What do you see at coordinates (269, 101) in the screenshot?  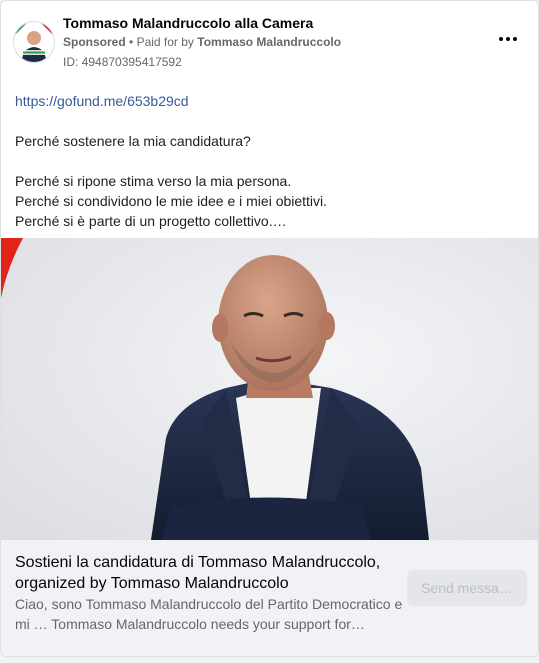 I see `gofundme-link: https://gofund.me/653b29cd` at bounding box center [269, 101].